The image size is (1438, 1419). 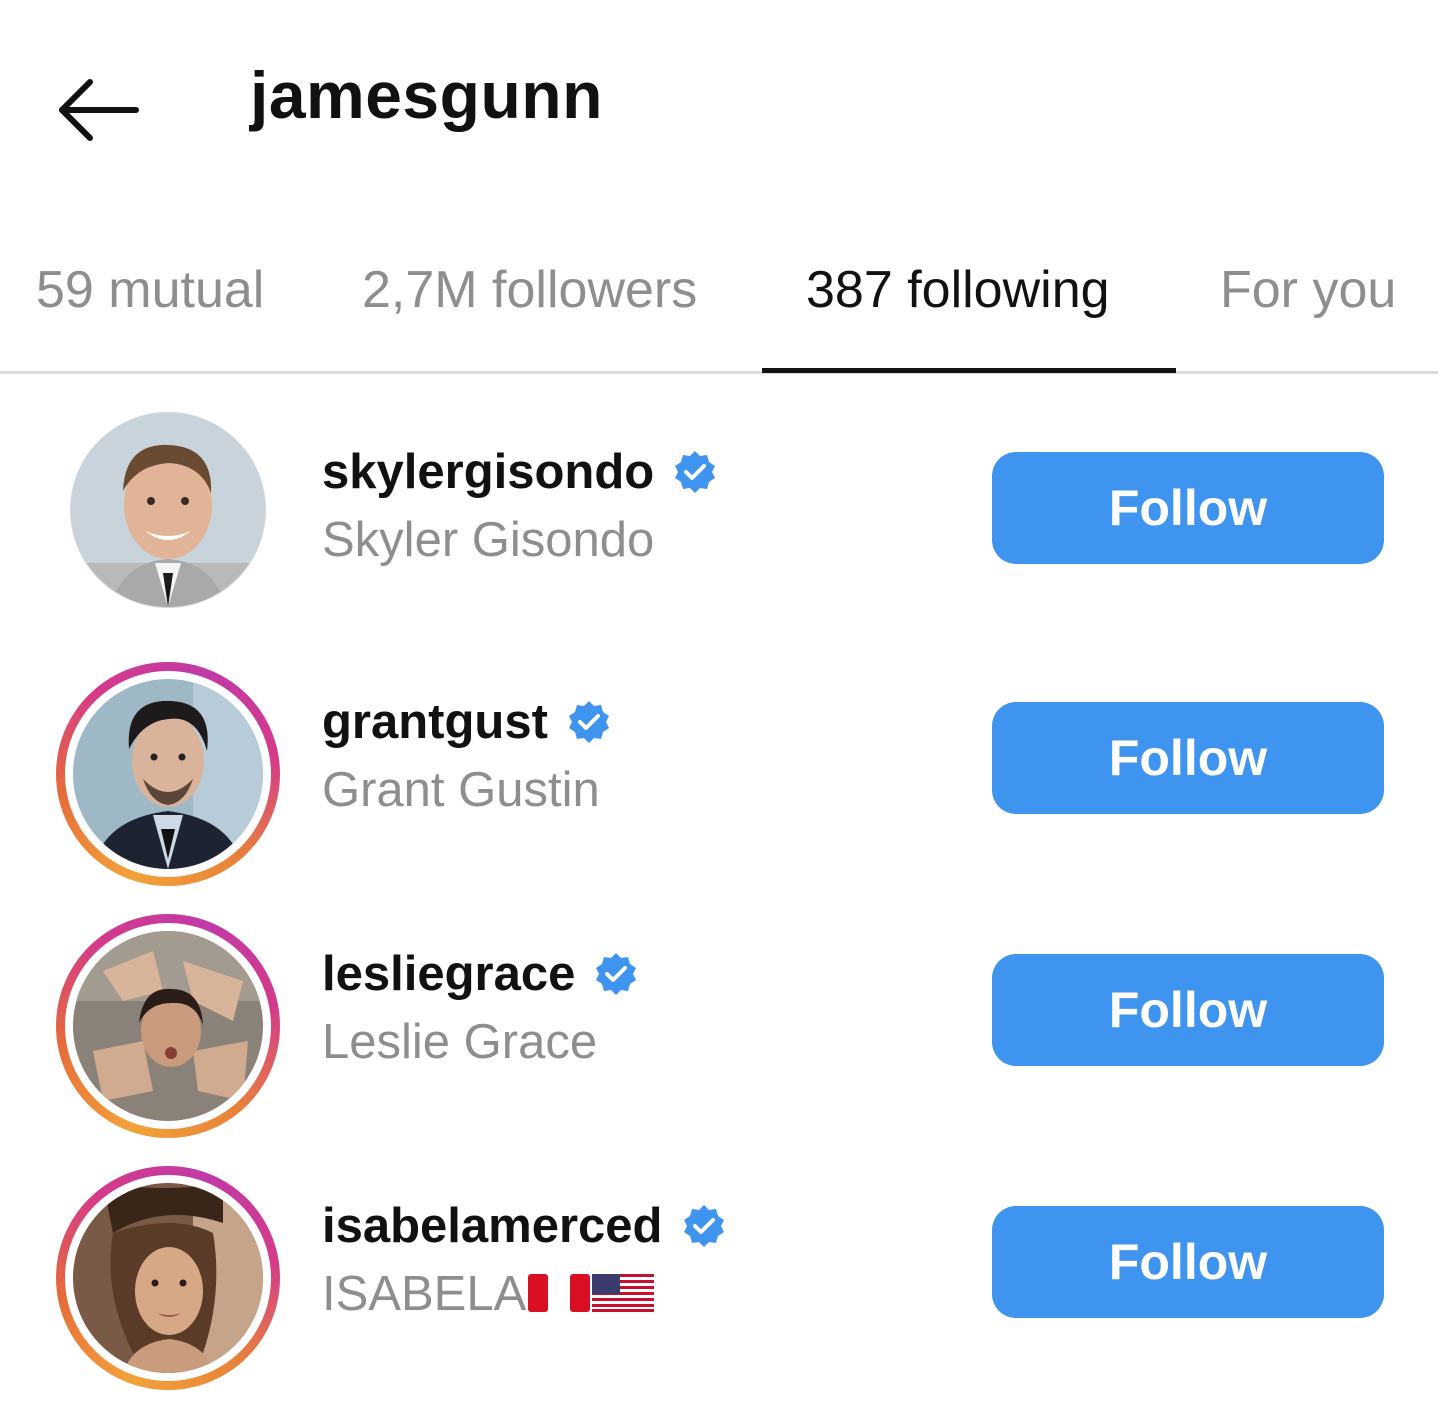 What do you see at coordinates (488, 540) in the screenshot?
I see `full-name: Skyler Gisondo` at bounding box center [488, 540].